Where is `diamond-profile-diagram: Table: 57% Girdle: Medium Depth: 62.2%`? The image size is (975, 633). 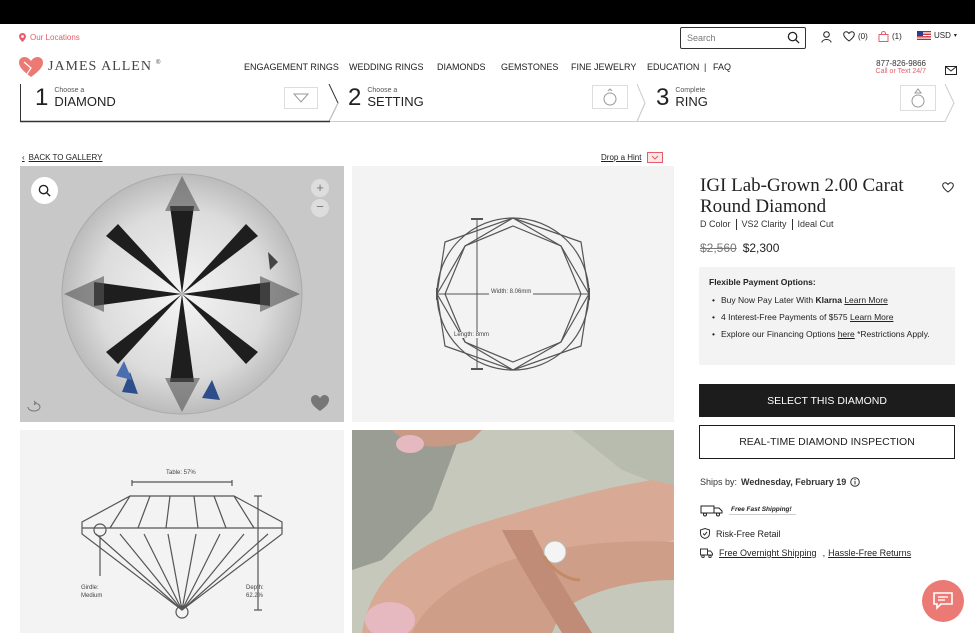
diamond-profile-diagram: Table: 57% Girdle: Medium Depth: 62.2% is located at coordinates (182, 531).